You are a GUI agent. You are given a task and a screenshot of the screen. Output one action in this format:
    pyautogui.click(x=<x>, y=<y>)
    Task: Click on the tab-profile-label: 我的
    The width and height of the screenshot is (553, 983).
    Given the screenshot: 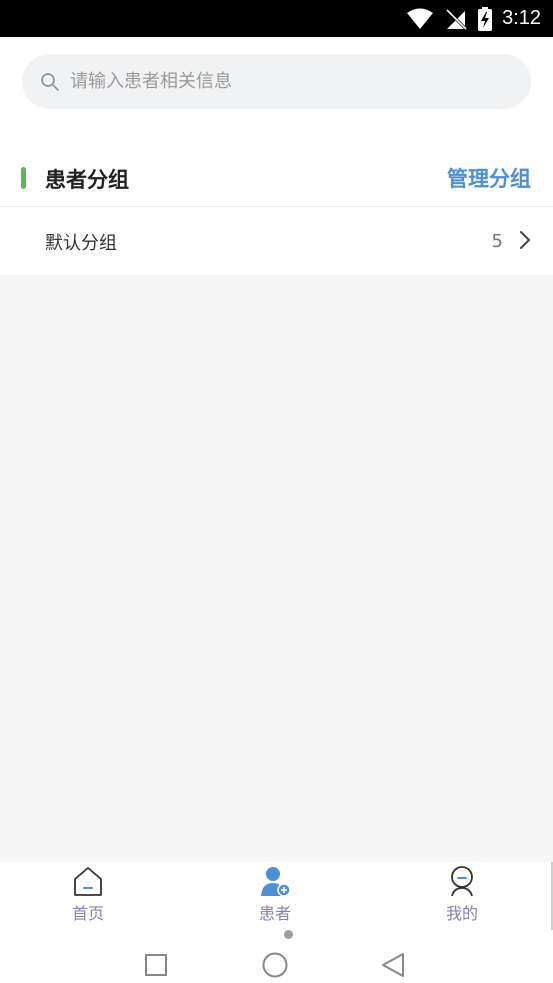 What is the action you would take?
    pyautogui.click(x=461, y=913)
    